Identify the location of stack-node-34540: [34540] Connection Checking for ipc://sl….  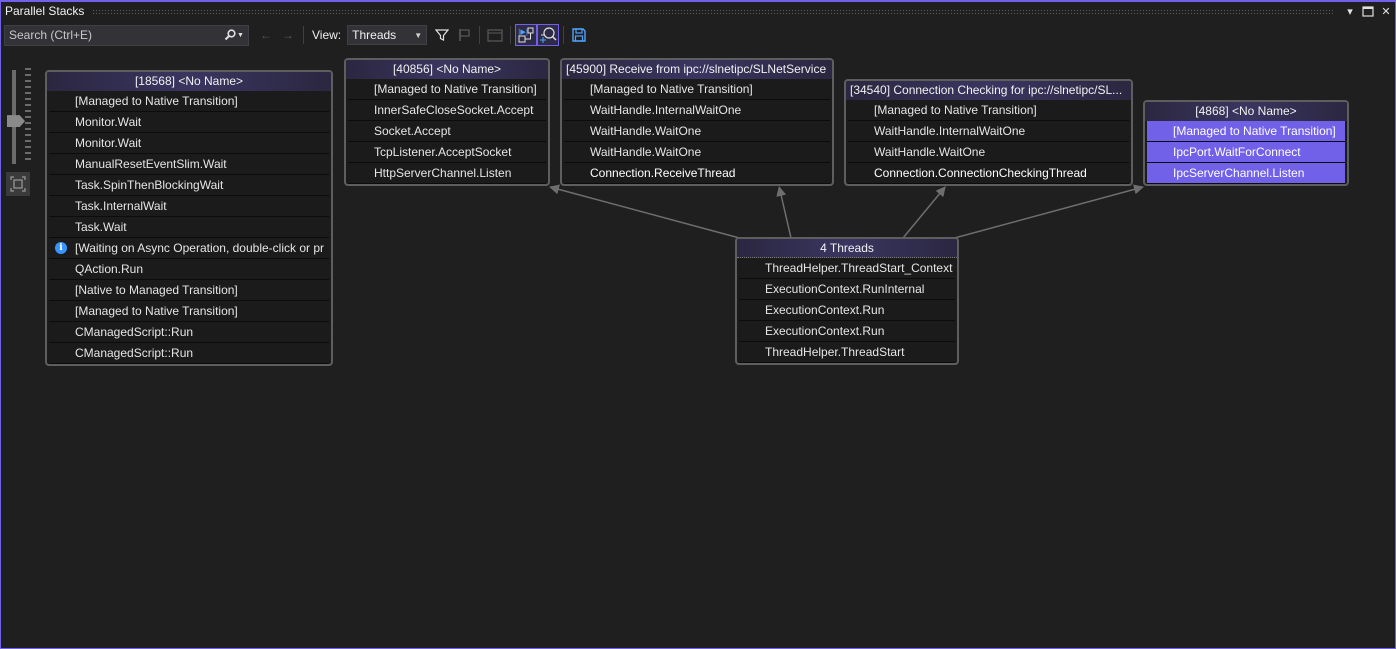
(988, 132).